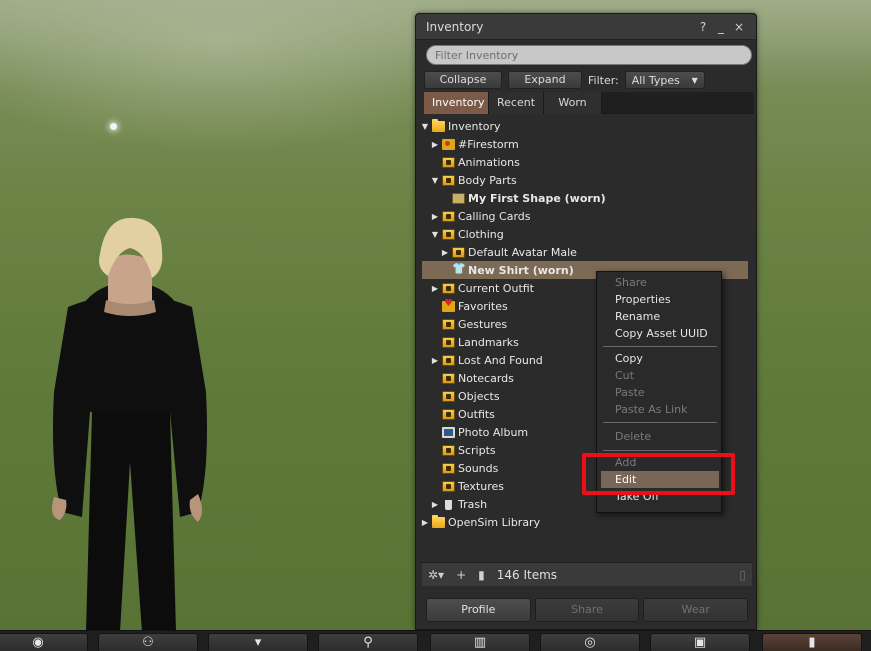 This screenshot has width=871, height=651. I want to click on tree-item-label: Inventory, so click(474, 126).